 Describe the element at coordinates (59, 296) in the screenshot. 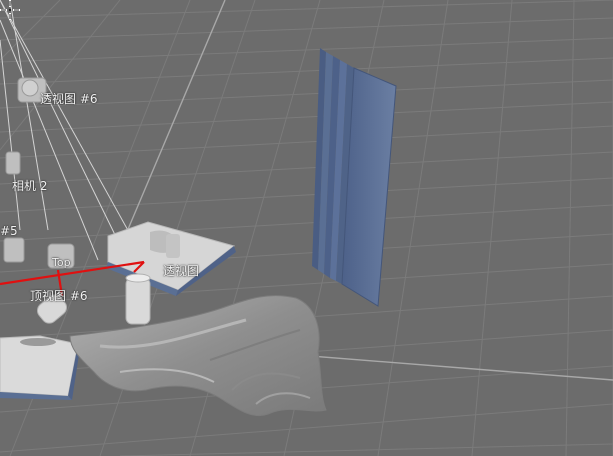

I see `viewport-label-top-view-6: 顶视图 #6` at that location.